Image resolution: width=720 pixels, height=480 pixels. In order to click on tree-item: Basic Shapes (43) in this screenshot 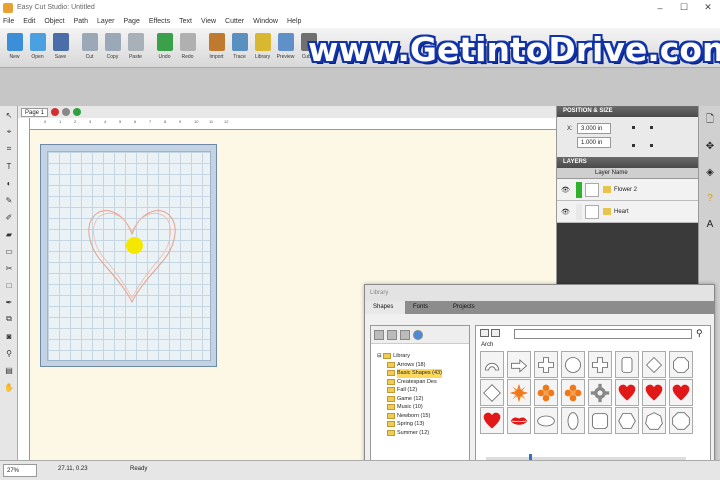, I will do `click(409, 373)`.